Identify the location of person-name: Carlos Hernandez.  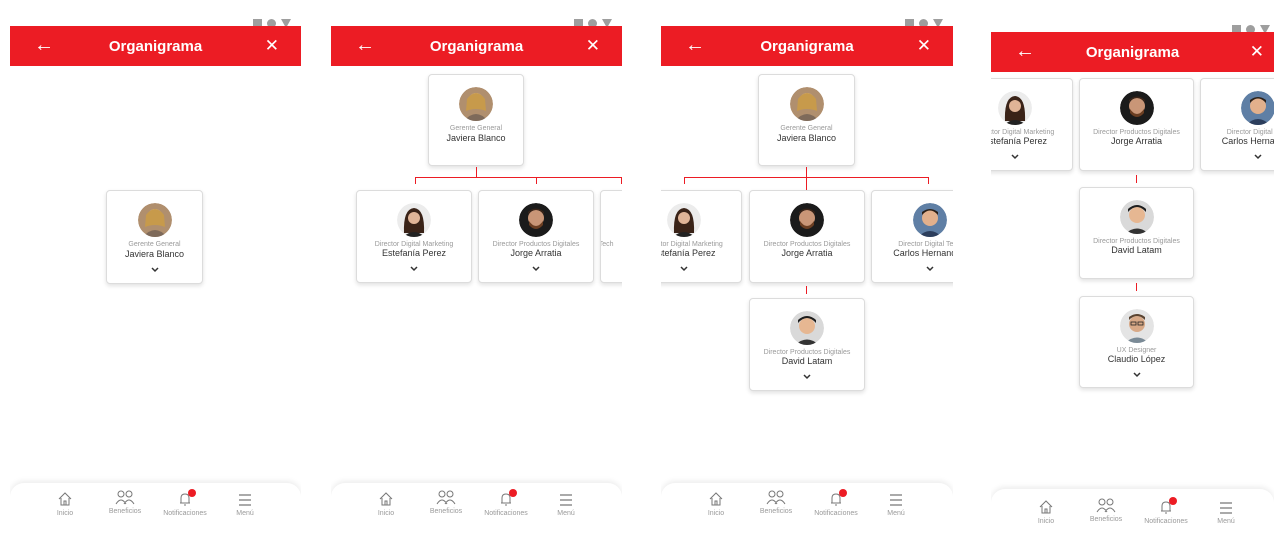
(923, 253).